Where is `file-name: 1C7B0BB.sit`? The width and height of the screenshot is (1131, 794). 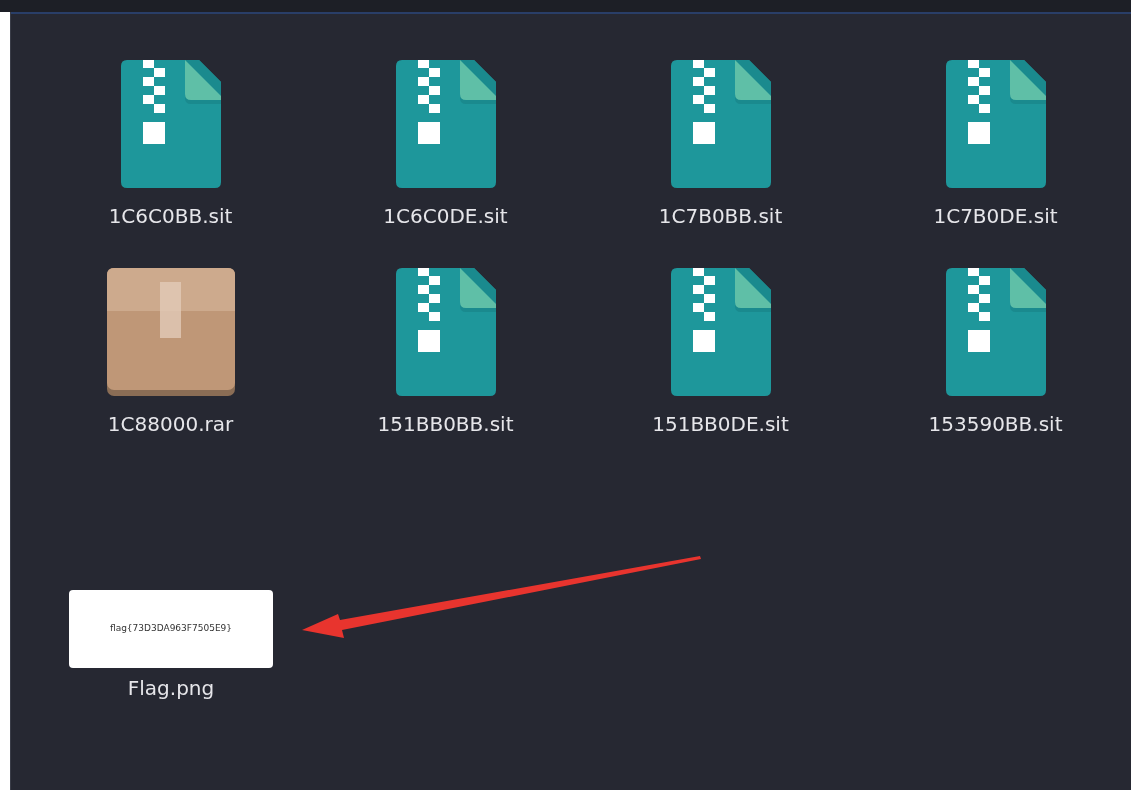 file-name: 1C7B0BB.sit is located at coordinates (720, 216).